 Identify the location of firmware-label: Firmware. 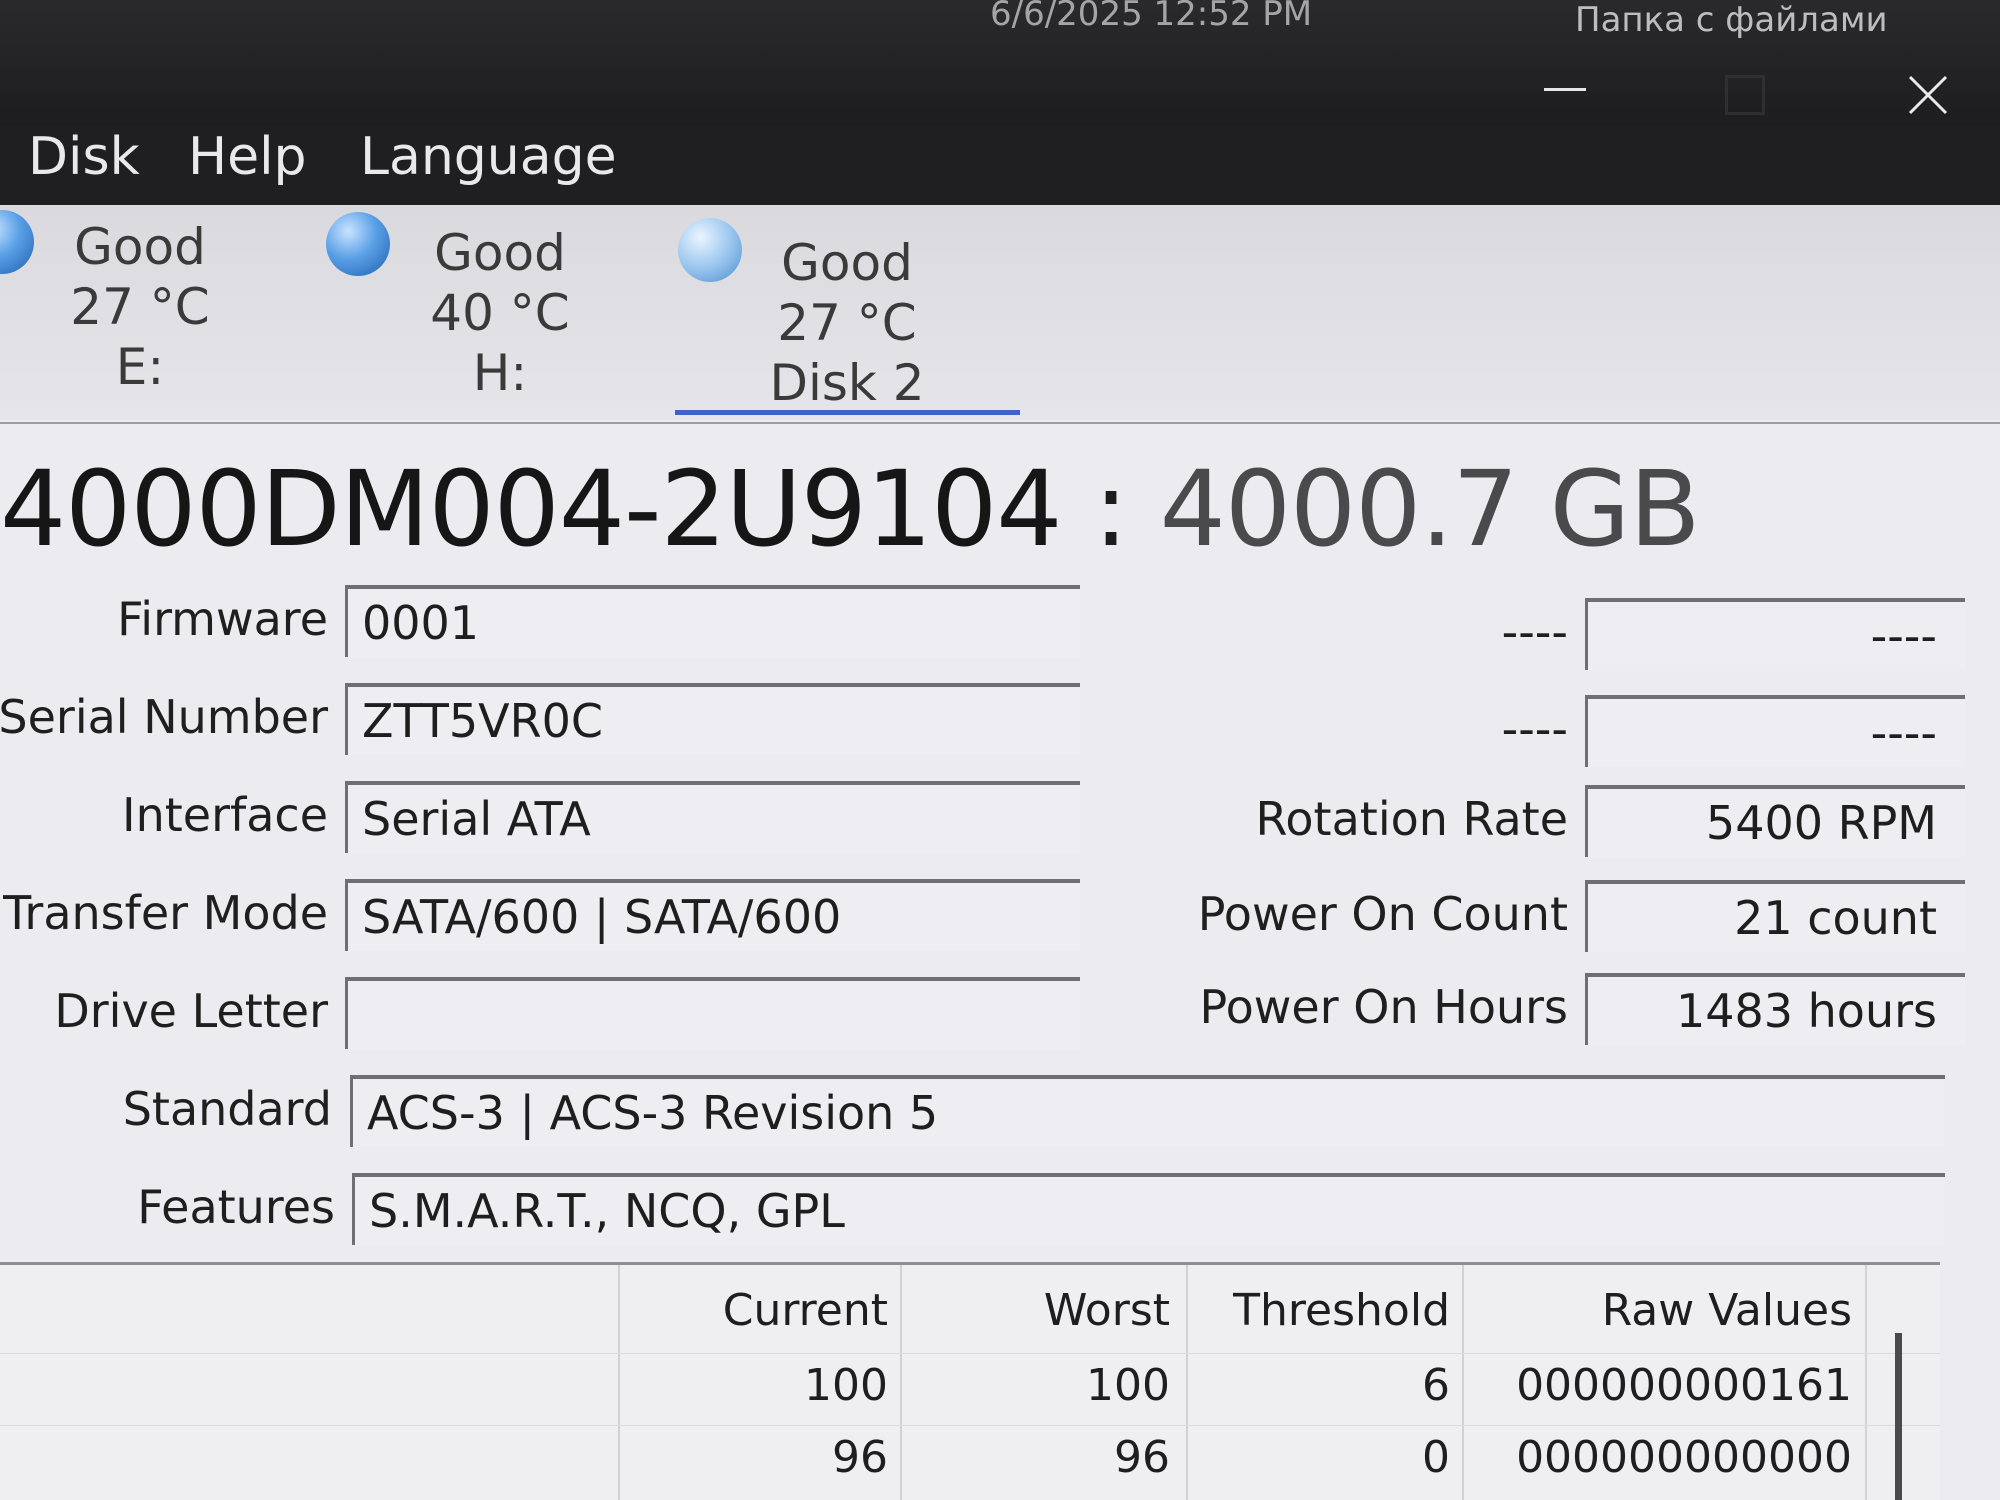
(222, 619).